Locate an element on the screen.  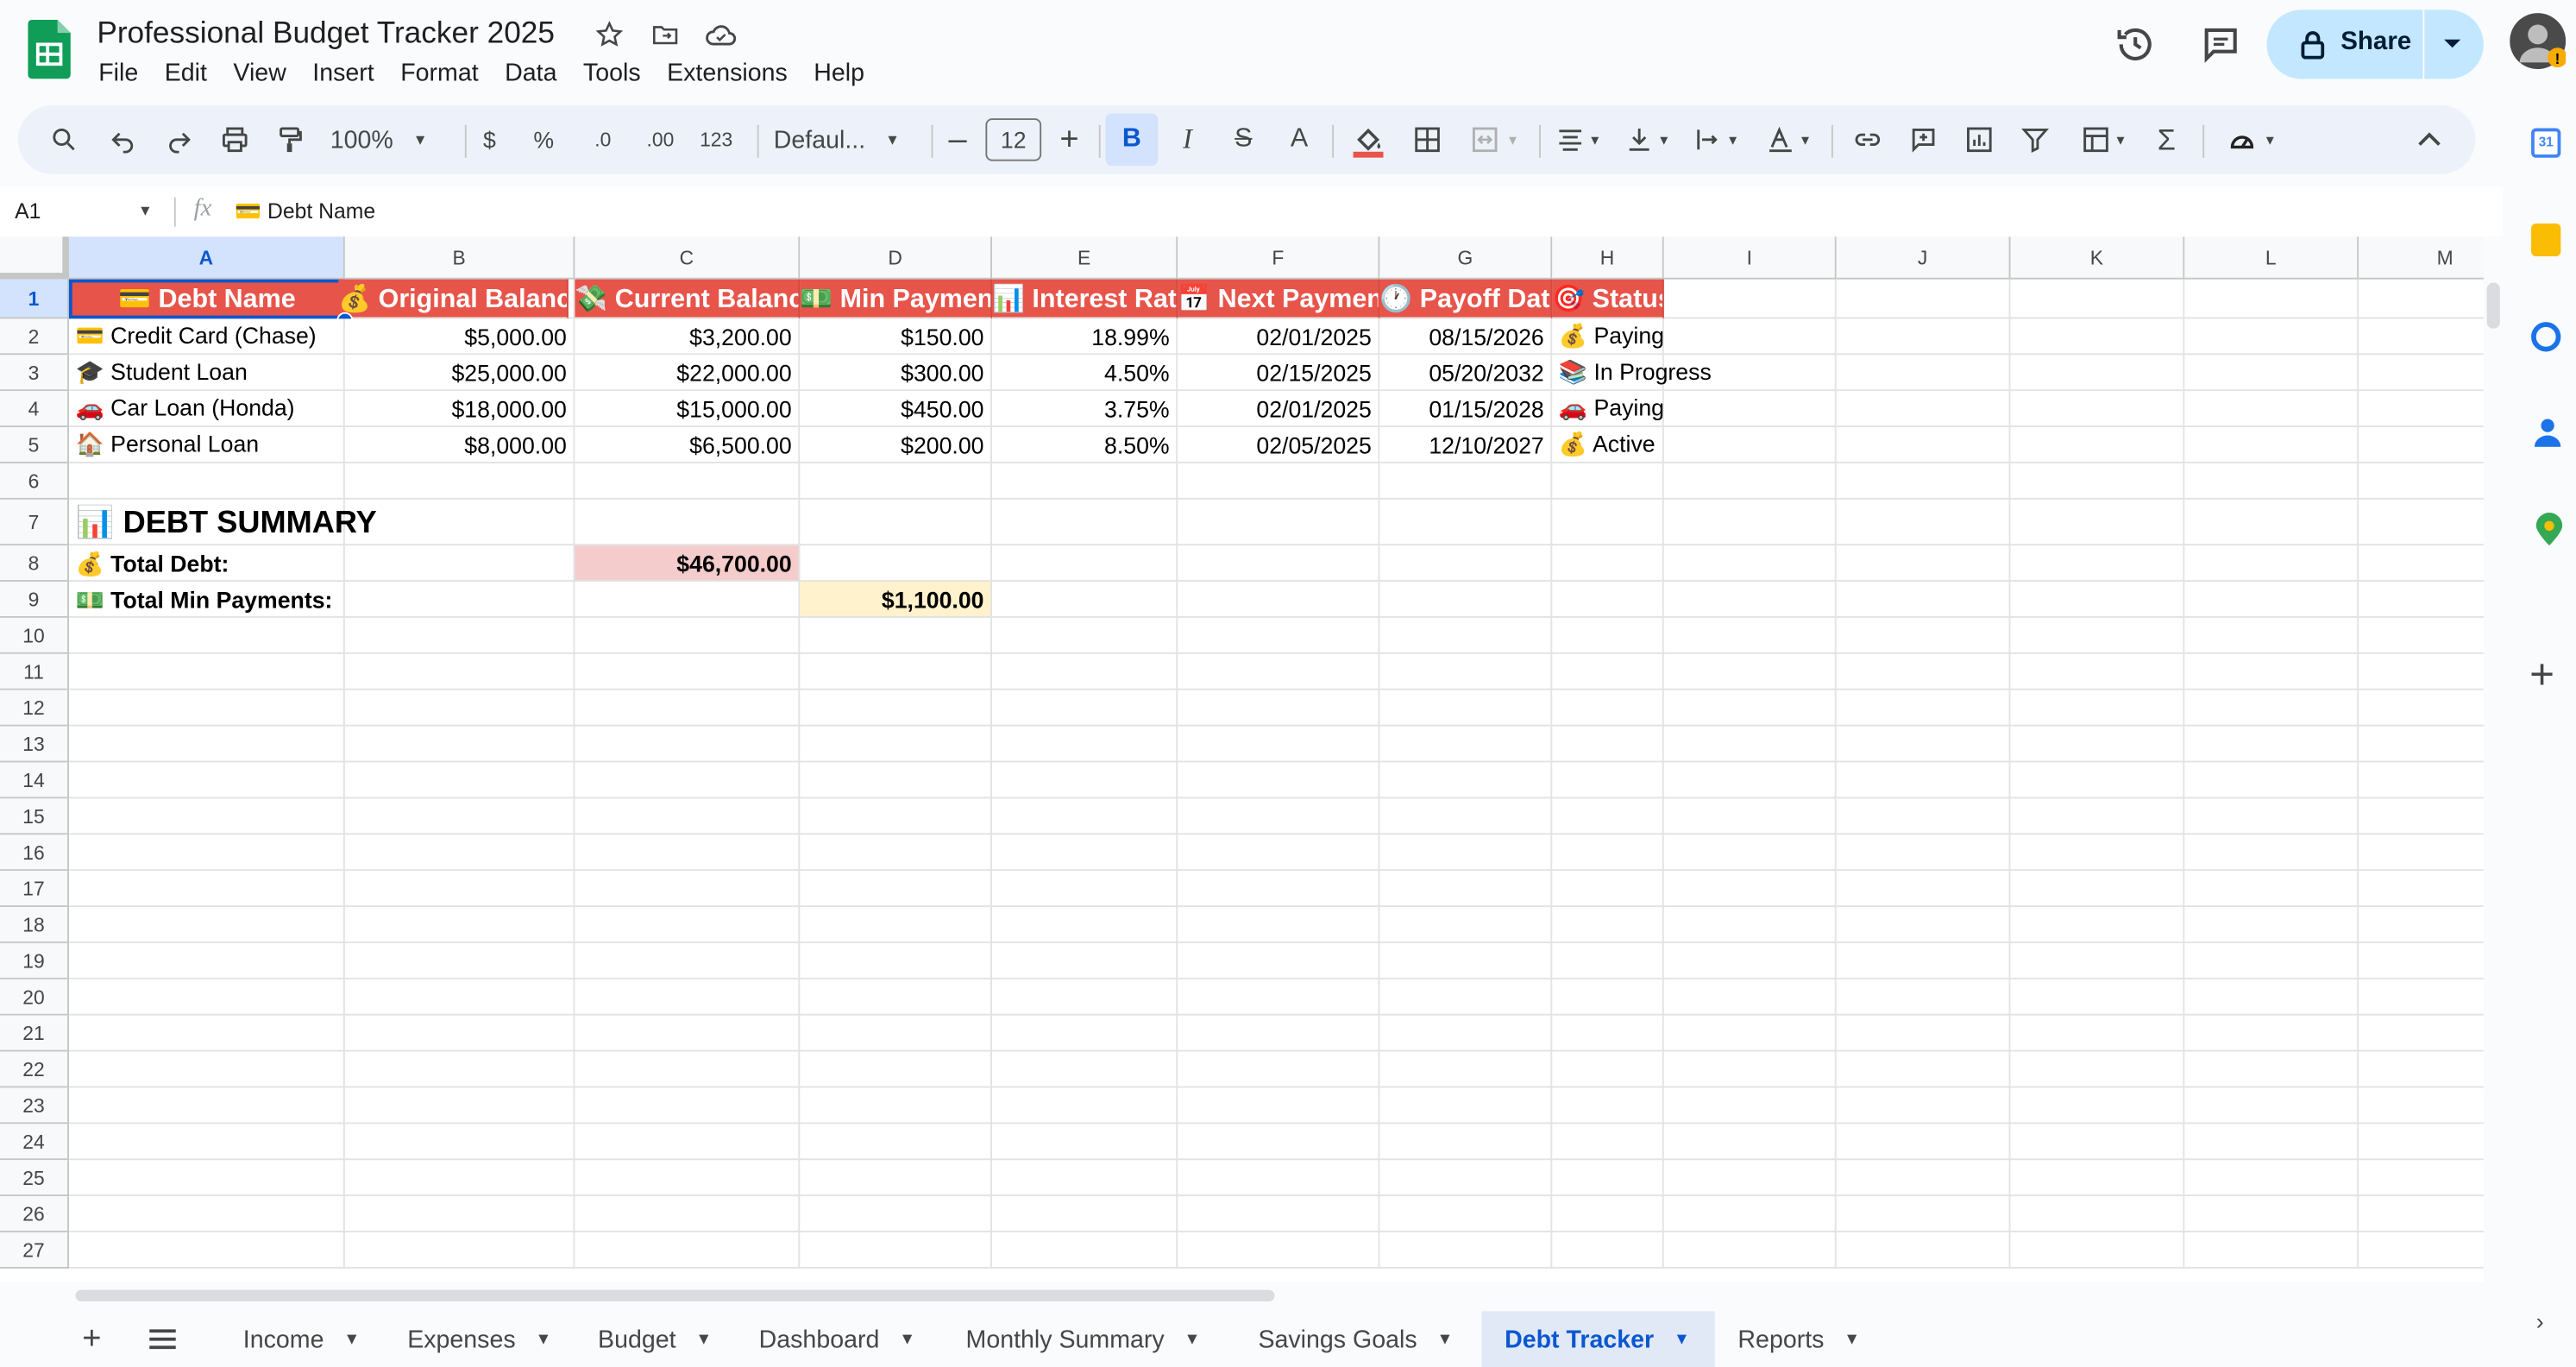
column-header-i: I is located at coordinates (1750, 258).